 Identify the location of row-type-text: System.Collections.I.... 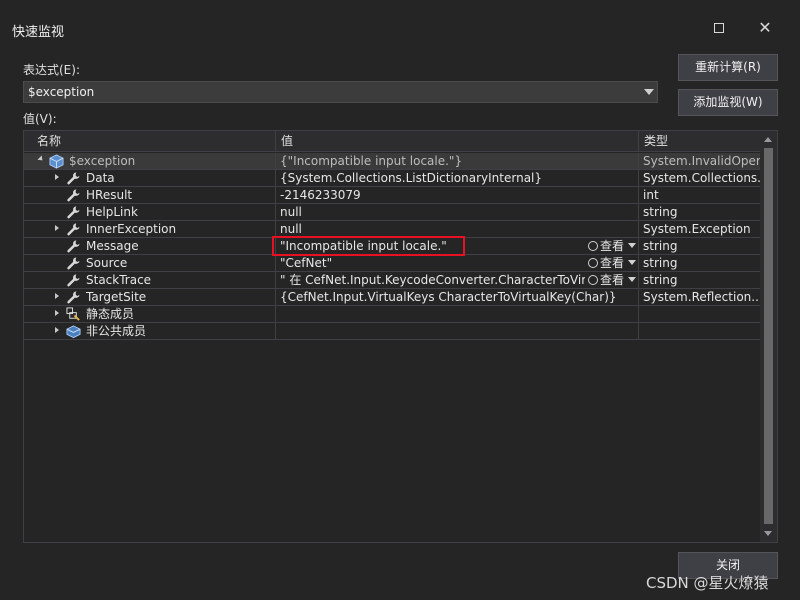
(702, 178).